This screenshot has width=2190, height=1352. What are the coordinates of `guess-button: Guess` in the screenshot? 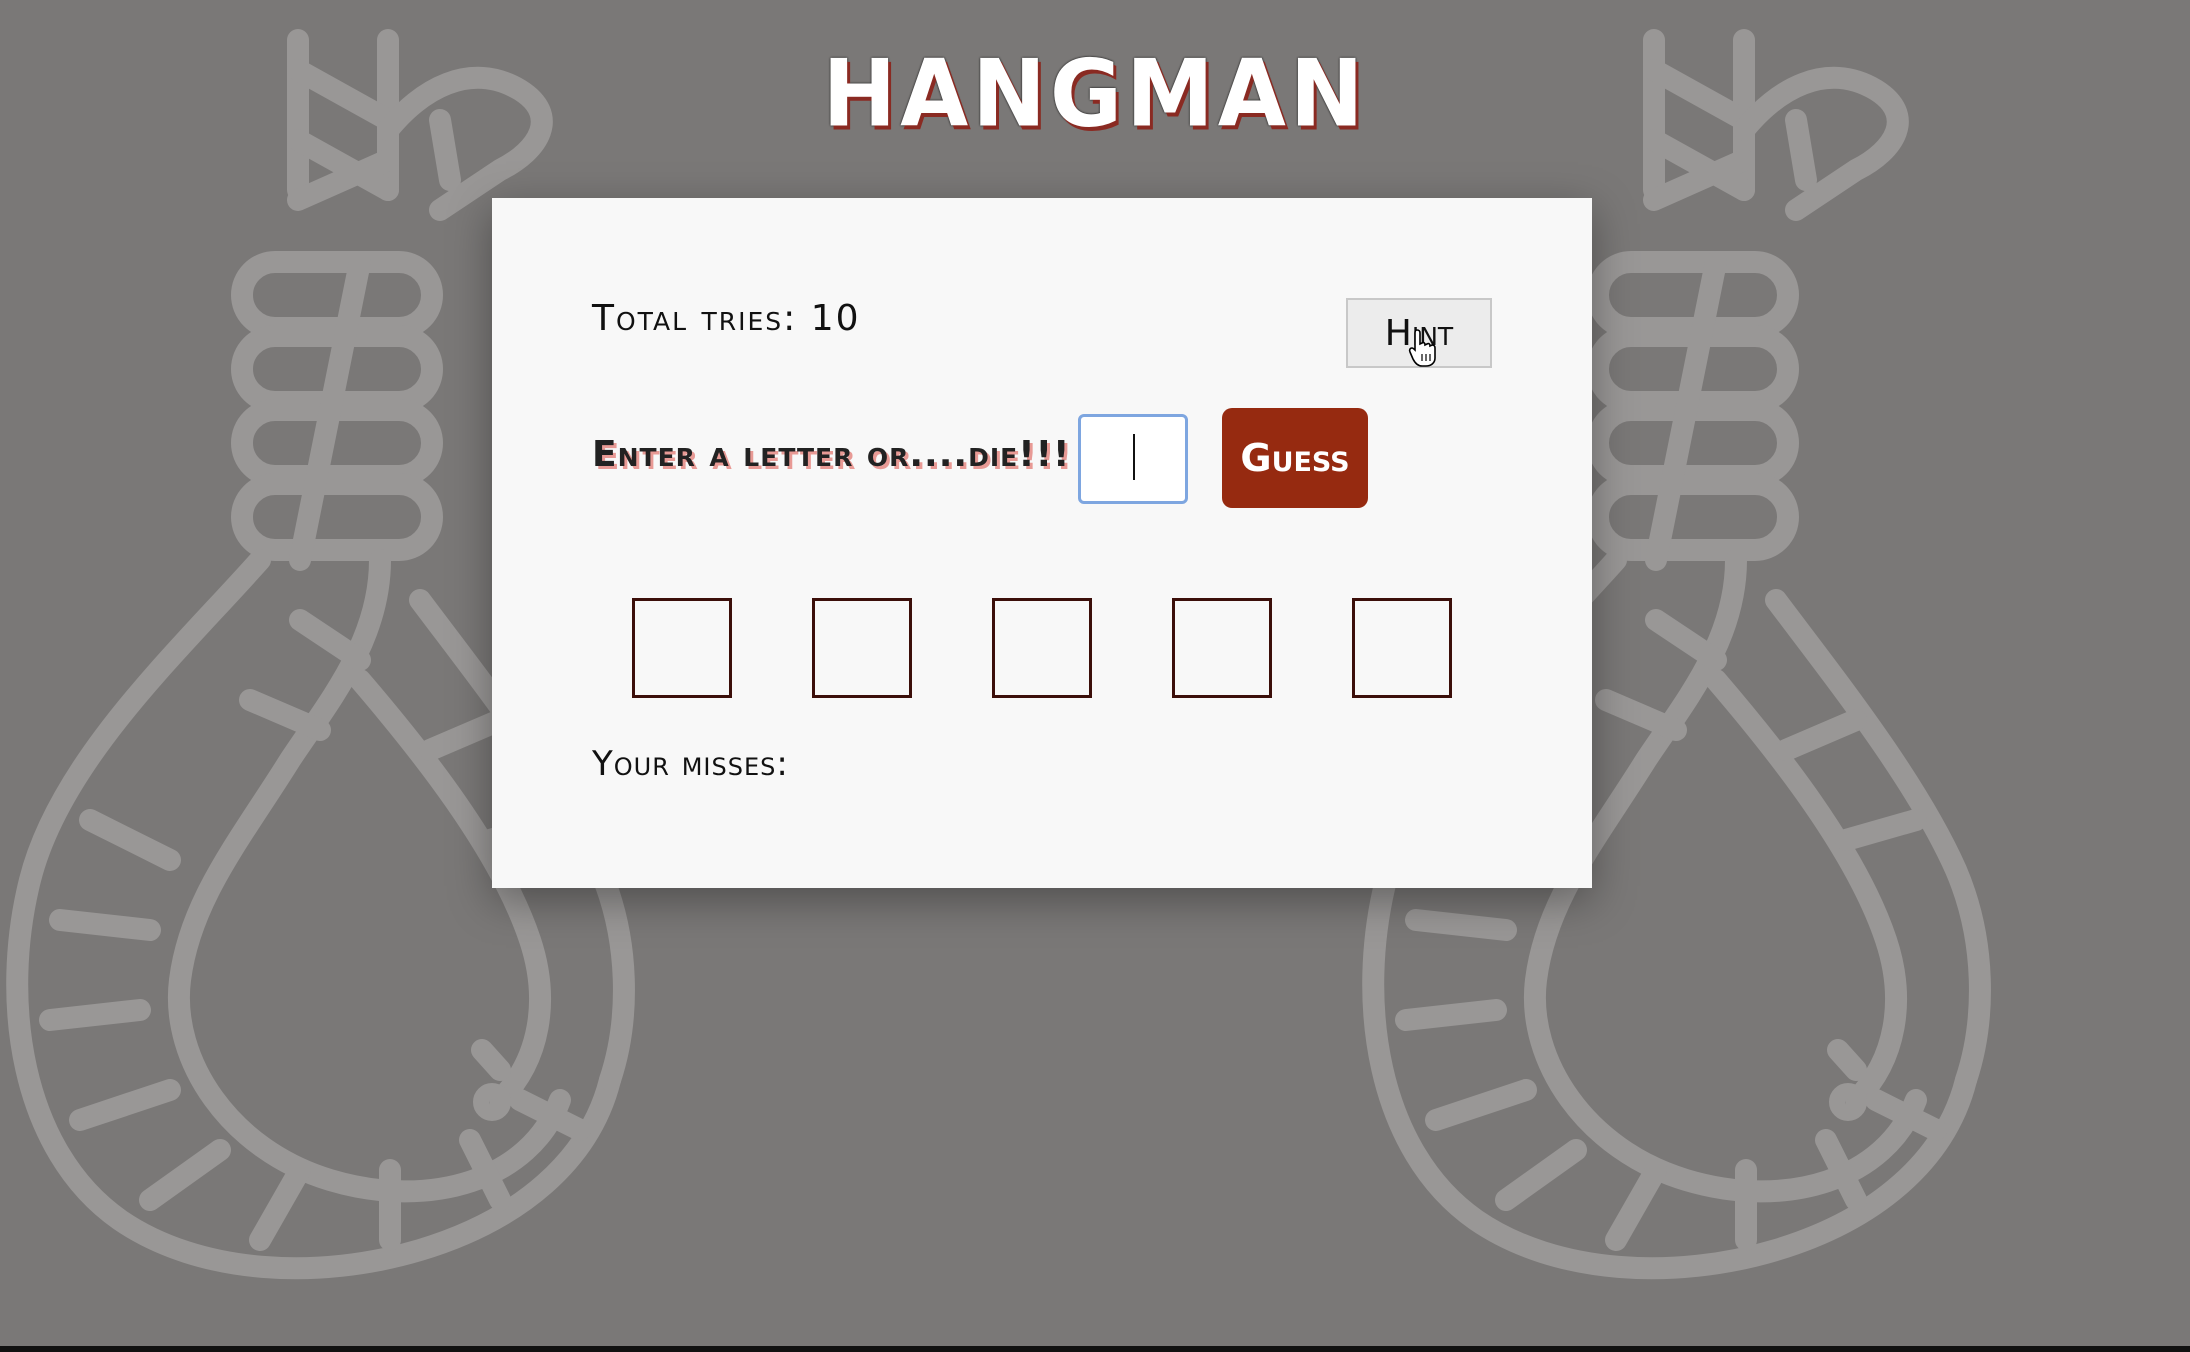 It's located at (1295, 458).